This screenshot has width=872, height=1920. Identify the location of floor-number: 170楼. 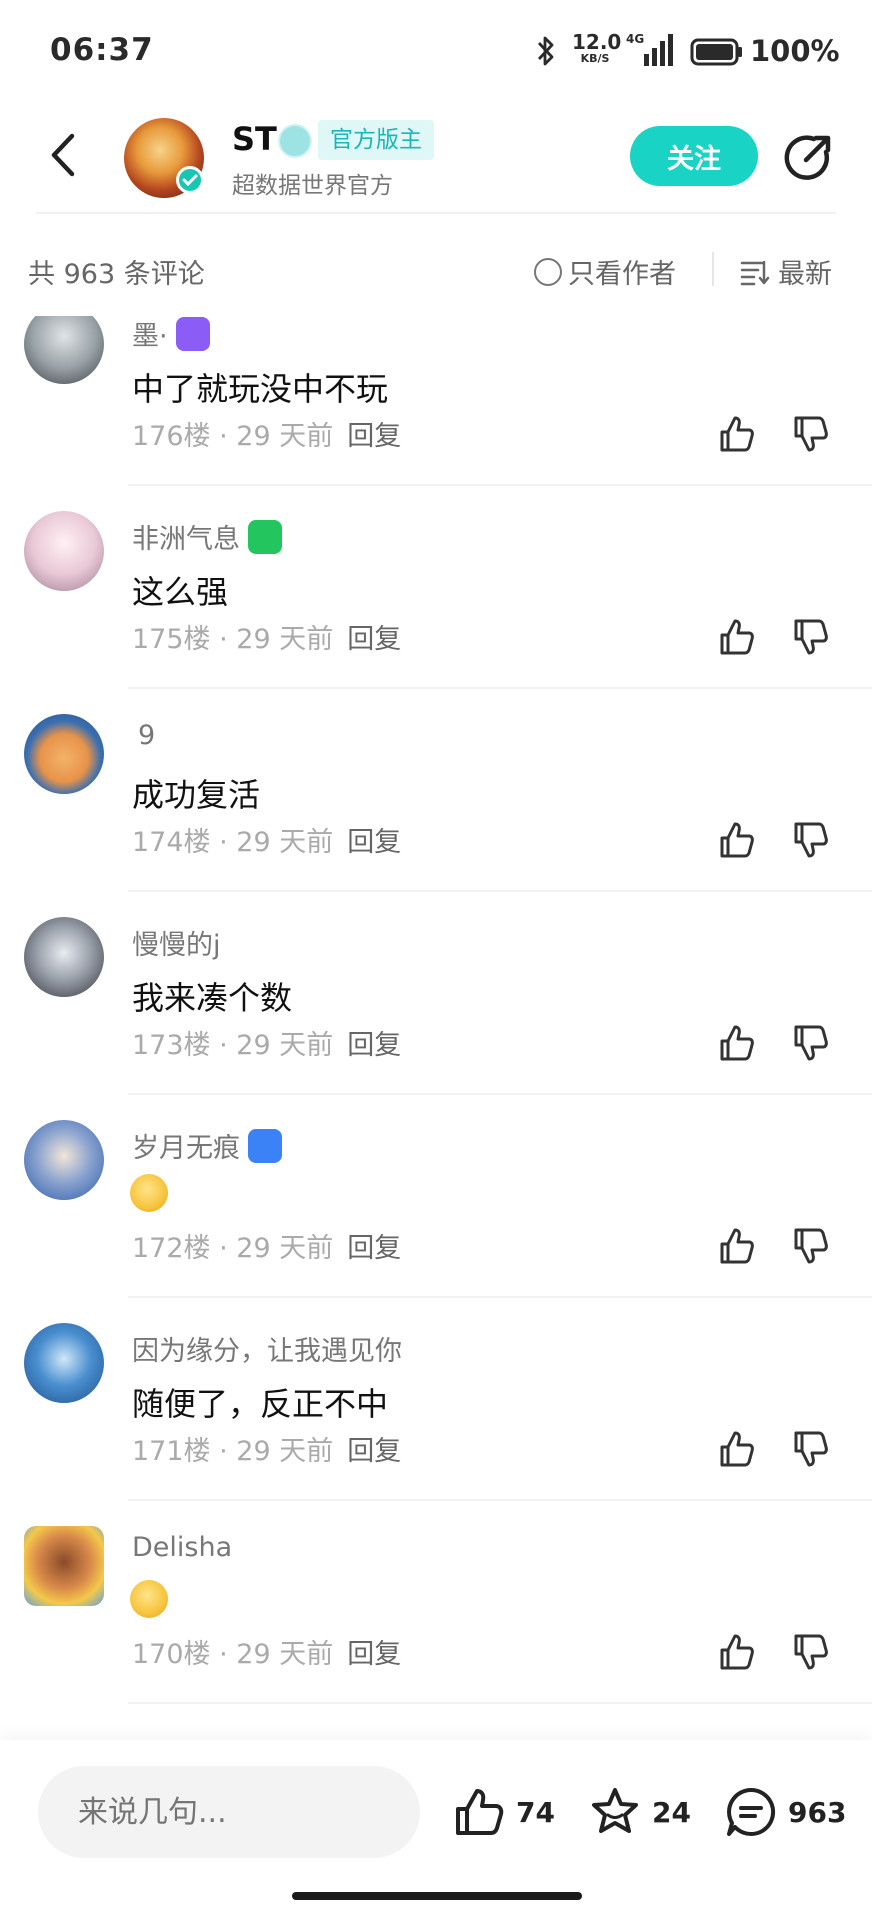
(171, 1654).